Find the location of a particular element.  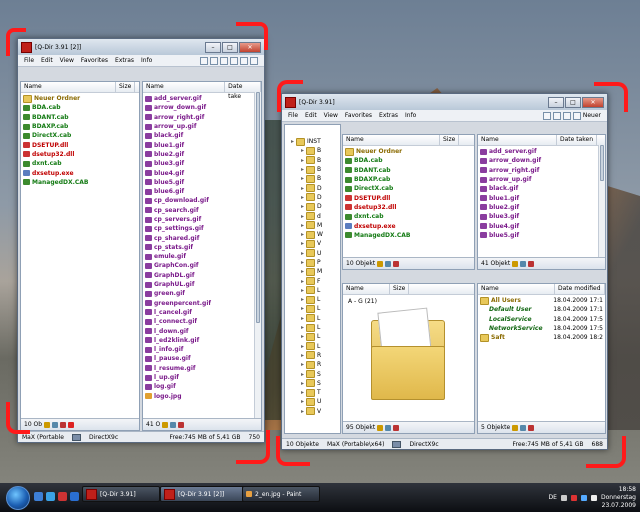

list-item: arrow_up.gif is located at coordinates (202, 126).